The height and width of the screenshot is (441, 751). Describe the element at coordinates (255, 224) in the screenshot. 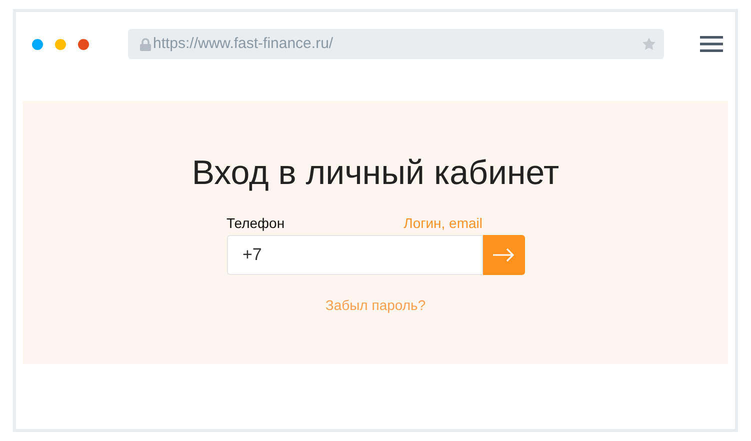

I see `login-tab: Телефон` at that location.